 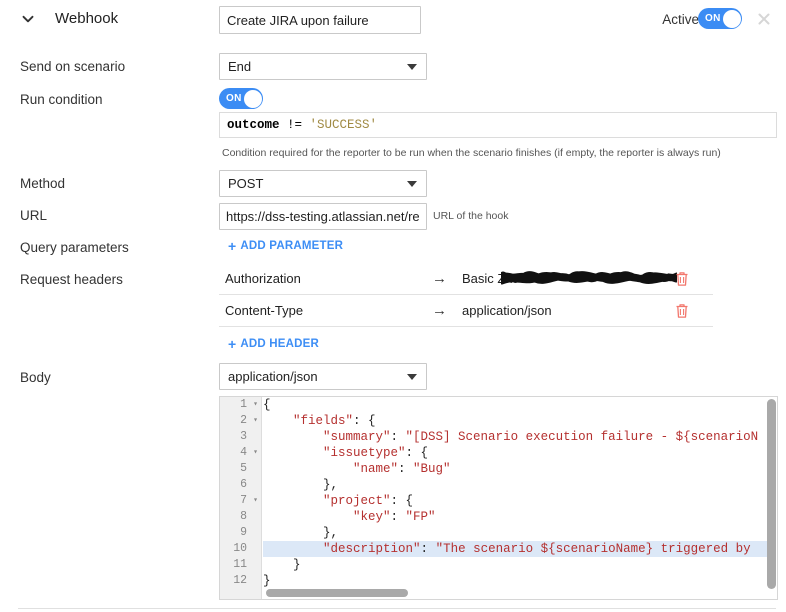 What do you see at coordinates (280, 344) in the screenshot?
I see `add-header-label: ADD HEADER` at bounding box center [280, 344].